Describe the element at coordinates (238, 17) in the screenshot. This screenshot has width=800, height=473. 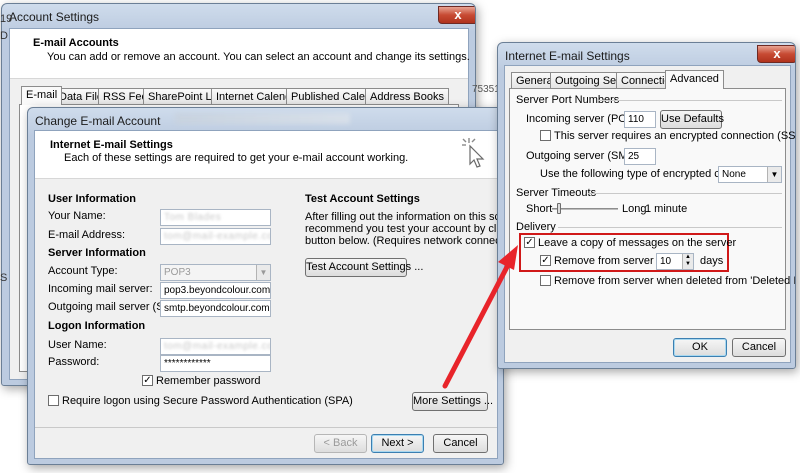
I see `account-settings-titlebar: Account Settings x` at that location.